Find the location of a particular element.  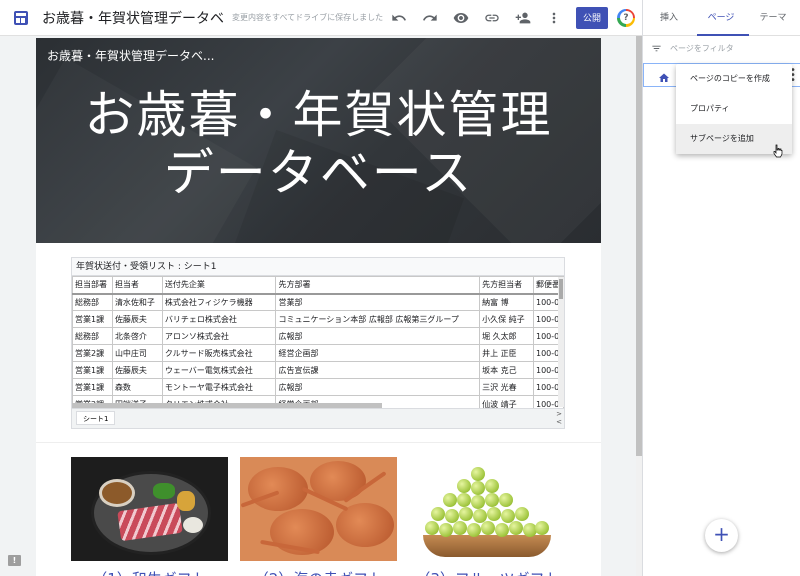

menu-item-properties: プロパティ is located at coordinates (734, 109).